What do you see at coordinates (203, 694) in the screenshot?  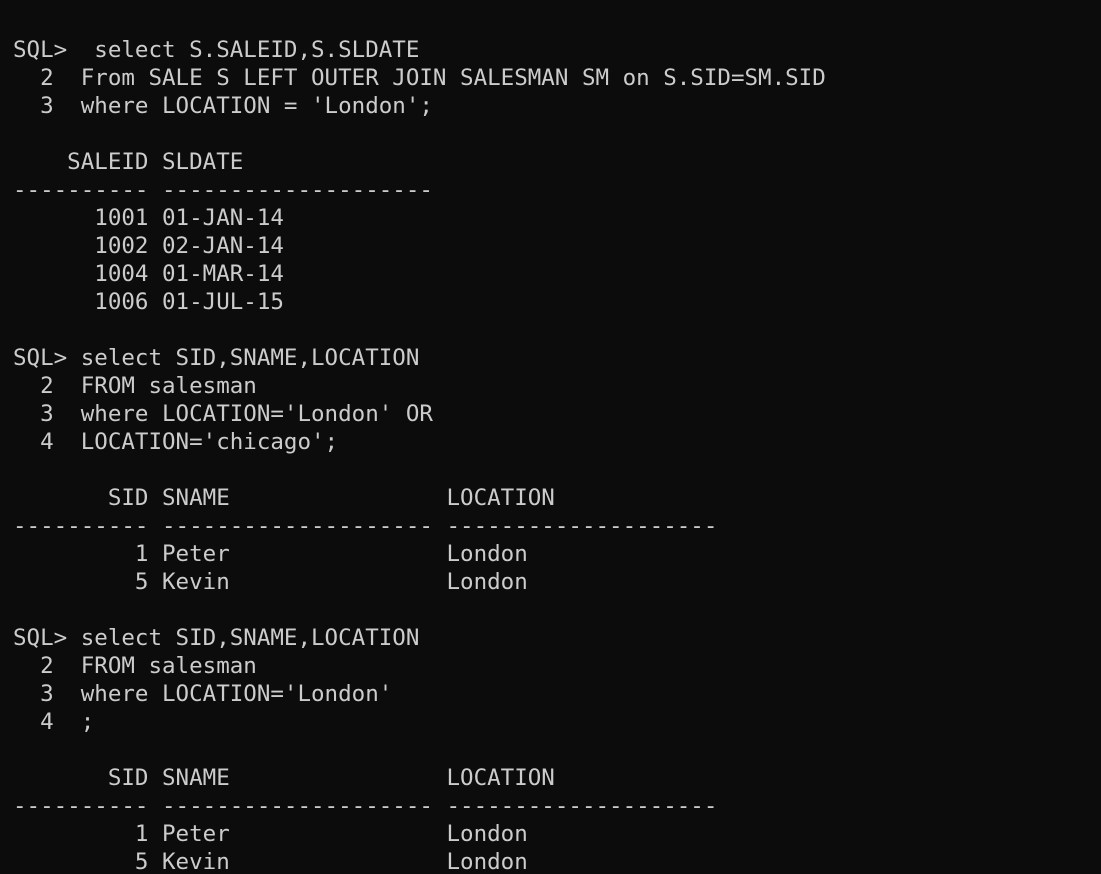 I see `sql-continuation-line: 3 where LOCATION='London'` at bounding box center [203, 694].